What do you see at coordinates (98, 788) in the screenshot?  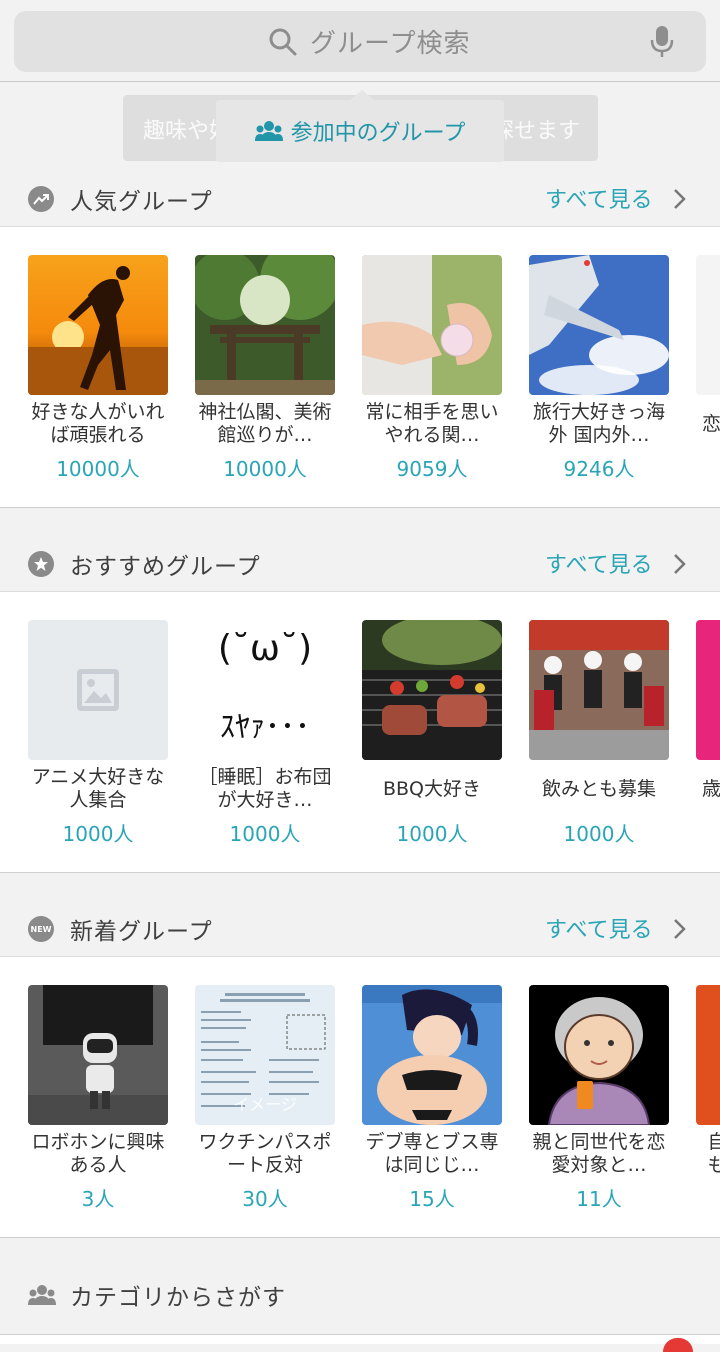 I see `group-name: アニメ大好きな人集合` at bounding box center [98, 788].